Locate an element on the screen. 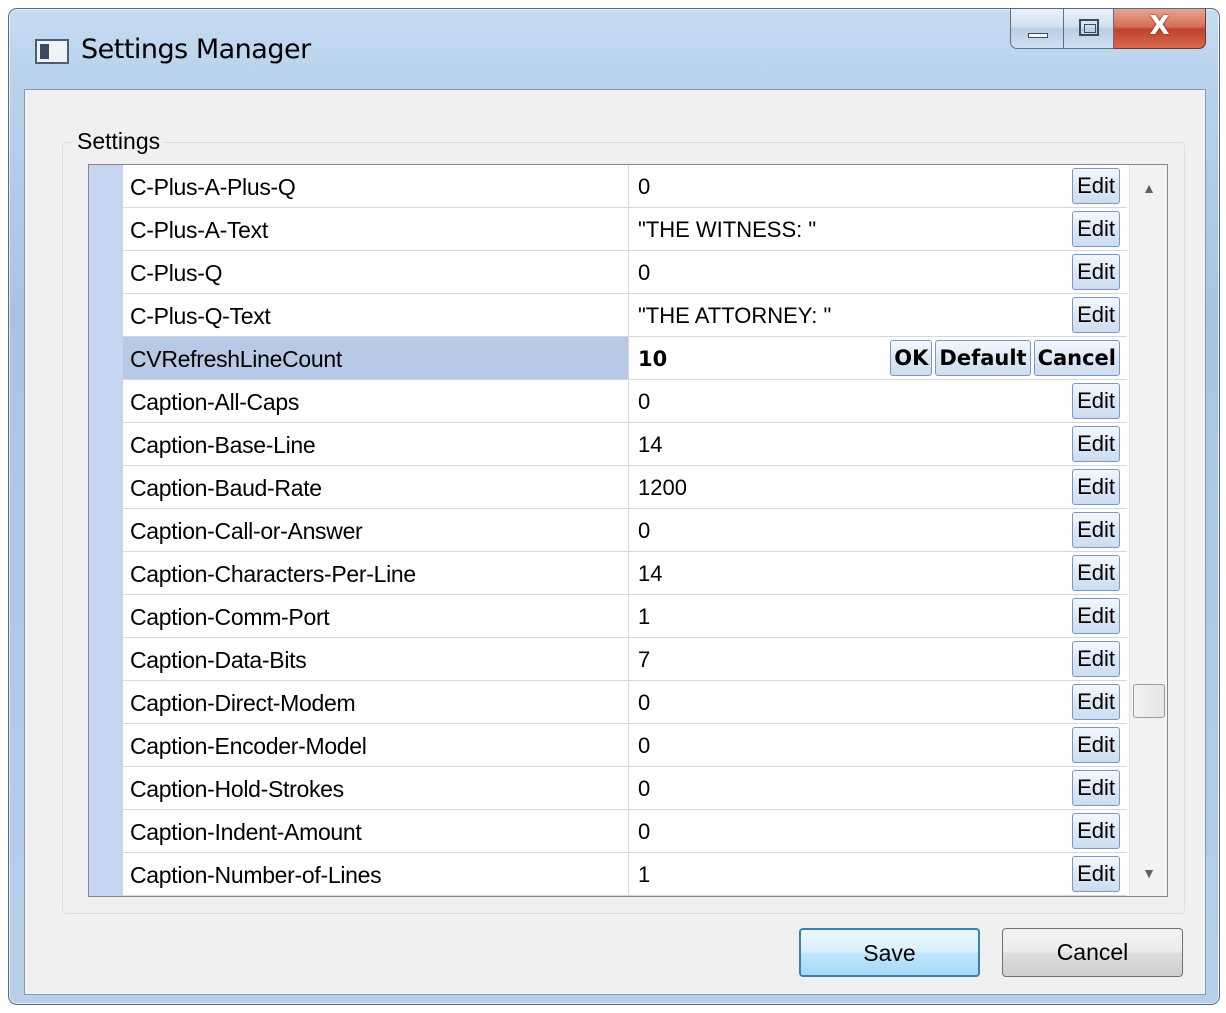  inline-edit-actions: OK Default Cancel is located at coordinates (1005, 358).